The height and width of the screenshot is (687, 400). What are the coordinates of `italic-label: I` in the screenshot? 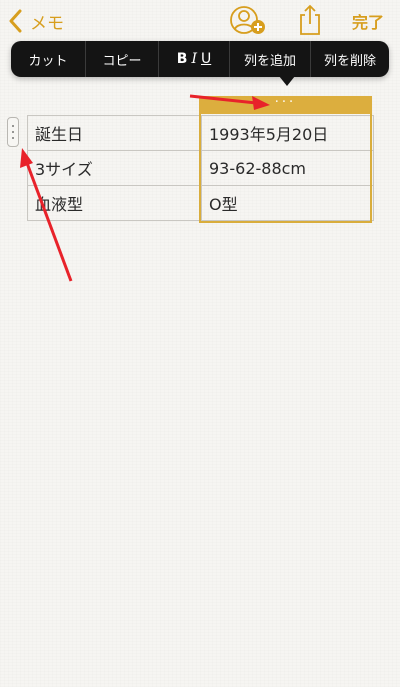 It's located at (194, 59).